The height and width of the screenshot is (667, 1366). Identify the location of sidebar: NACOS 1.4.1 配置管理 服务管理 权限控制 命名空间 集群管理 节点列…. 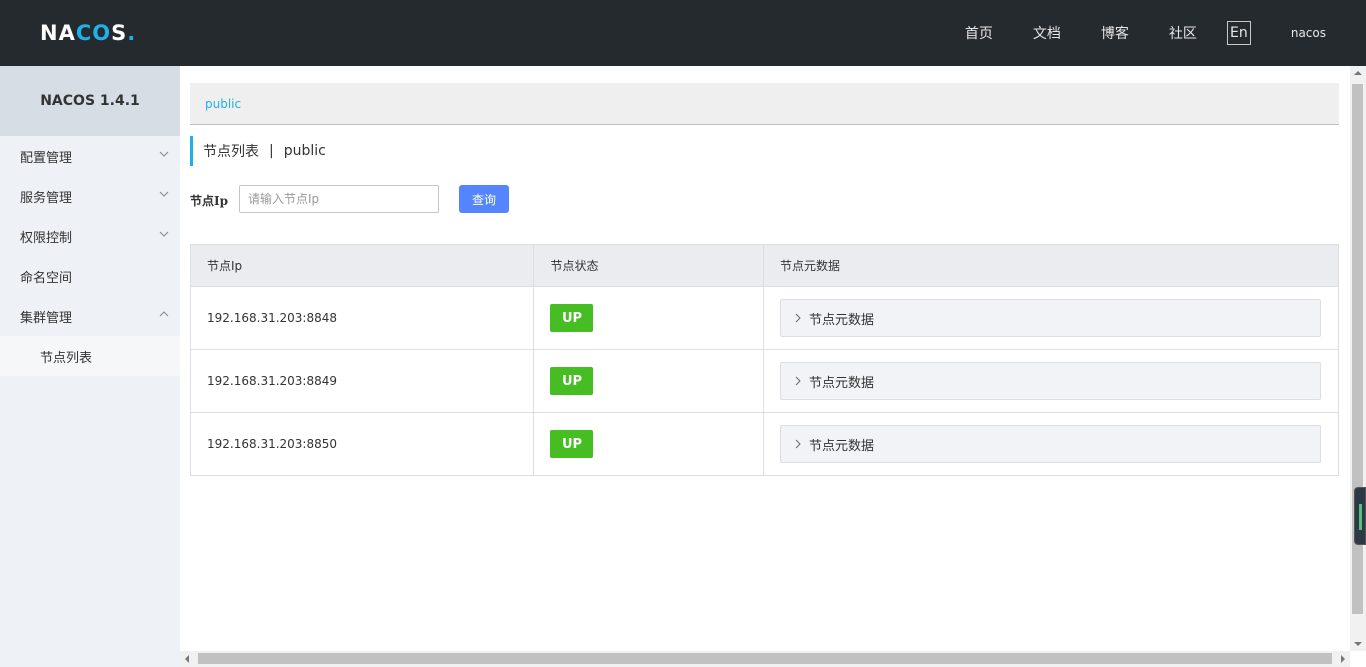
(90, 366).